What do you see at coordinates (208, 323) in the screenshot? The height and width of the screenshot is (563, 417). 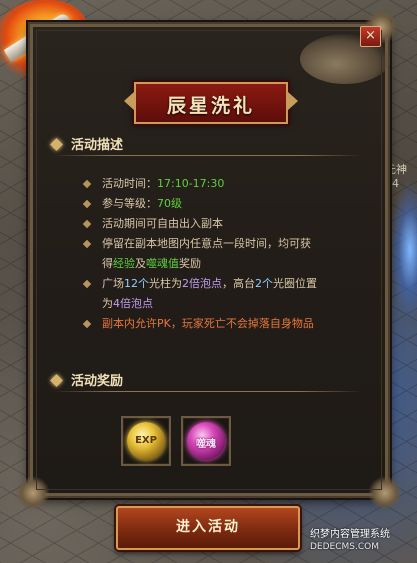 I see `pk-rule-text: 副本内允许PK，玩家死亡不会掉落自身物品` at bounding box center [208, 323].